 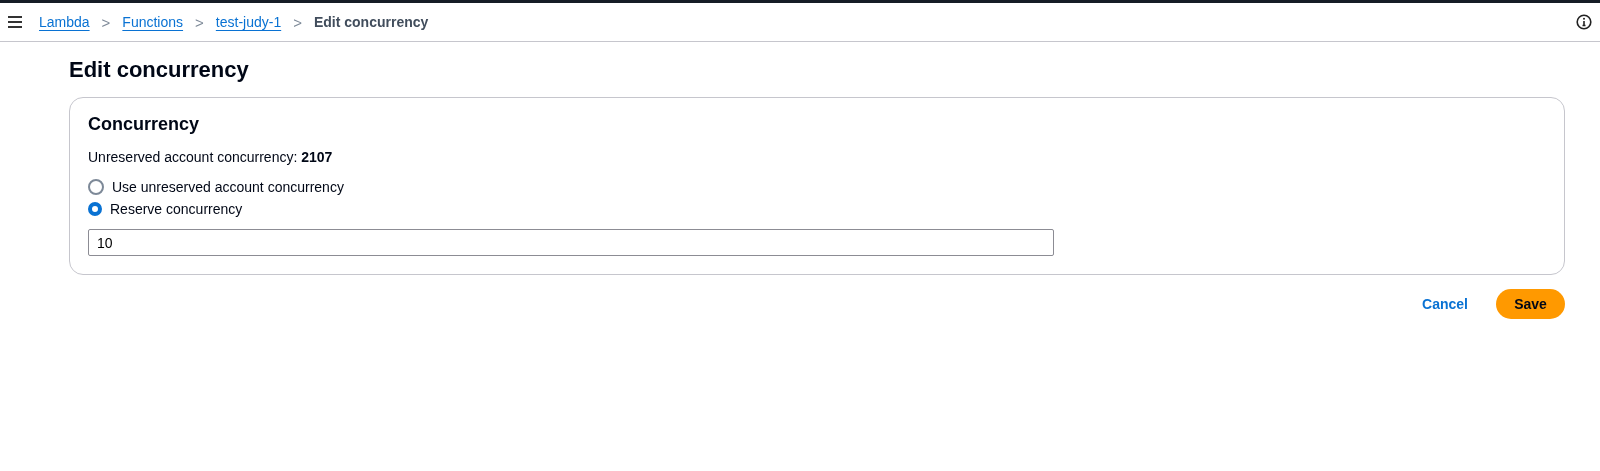 What do you see at coordinates (228, 187) in the screenshot?
I see `radio-label: Use unreserved account concurrency` at bounding box center [228, 187].